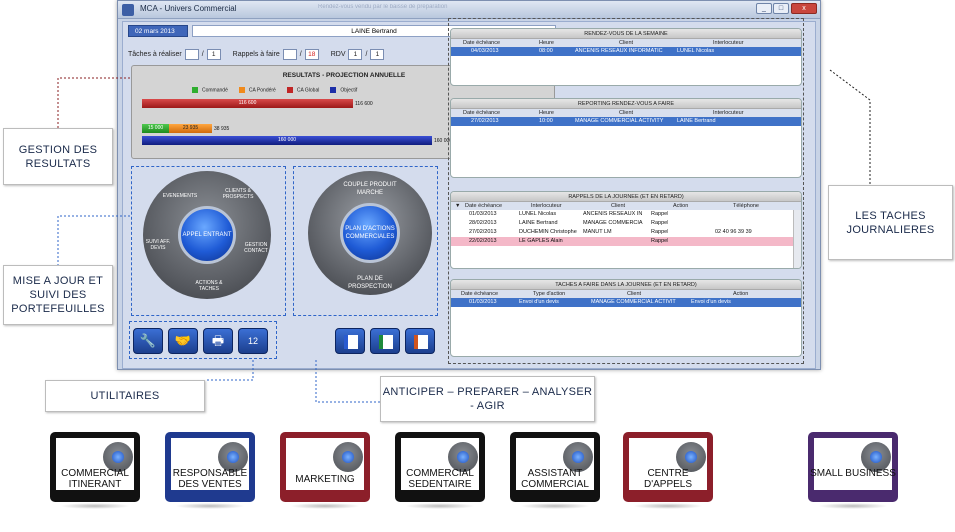 This screenshot has width=955, height=532. What do you see at coordinates (440, 467) in the screenshot?
I see `monitor-frame: COMMERCIAL SEDENTAIRE` at bounding box center [440, 467].